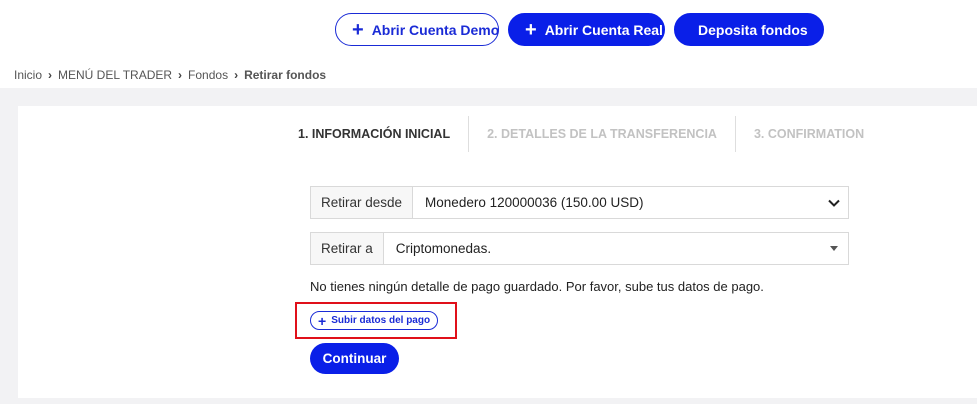  I want to click on withdraw-from-value: Monedero 120000036 (150.00 USD), so click(534, 202).